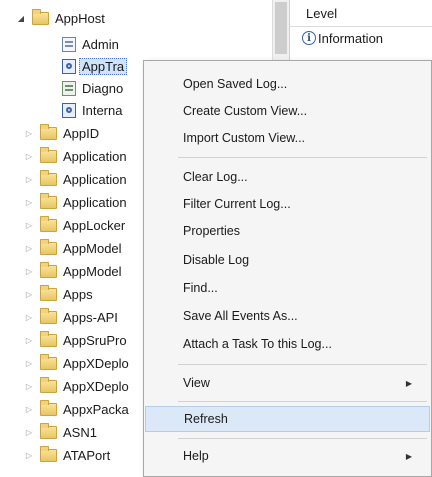  I want to click on information-icon: i, so click(309, 38).